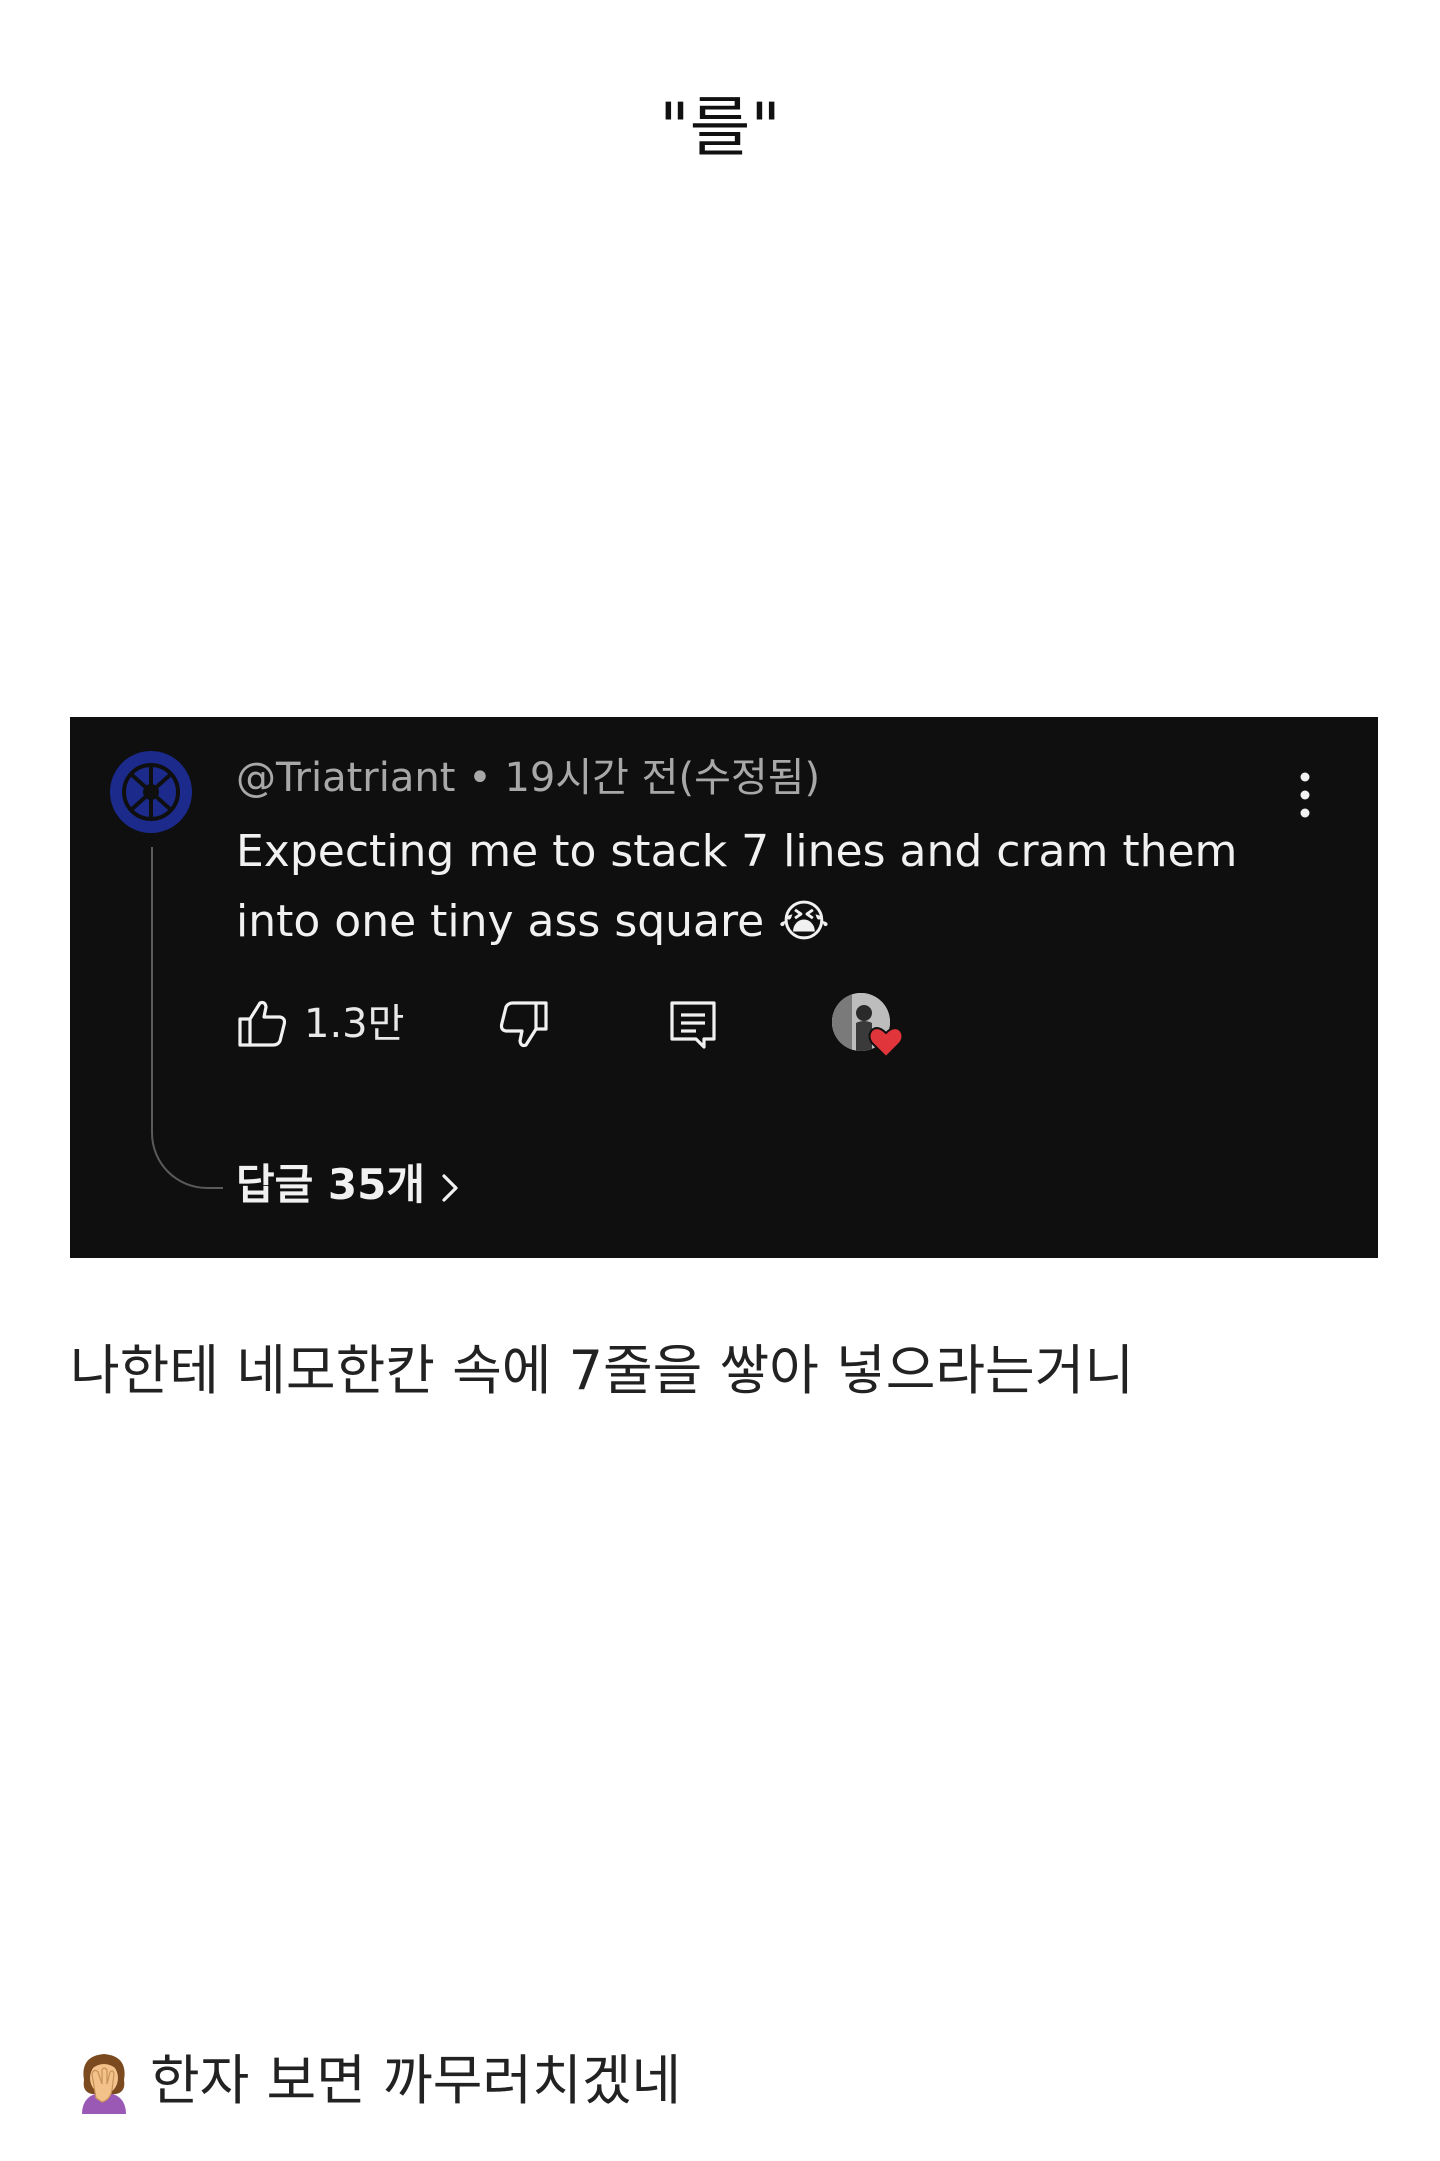 Image resolution: width=1440 pixels, height=2161 pixels. Describe the element at coordinates (416, 2080) in the screenshot. I see `footer-text: 한자 보면 까무러치겠네` at that location.